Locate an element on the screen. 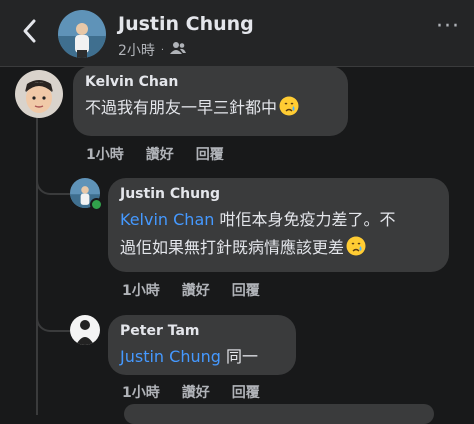 The height and width of the screenshot is (424, 474). comment-text: 不過我有朋友一早三針都中 is located at coordinates (209, 109).